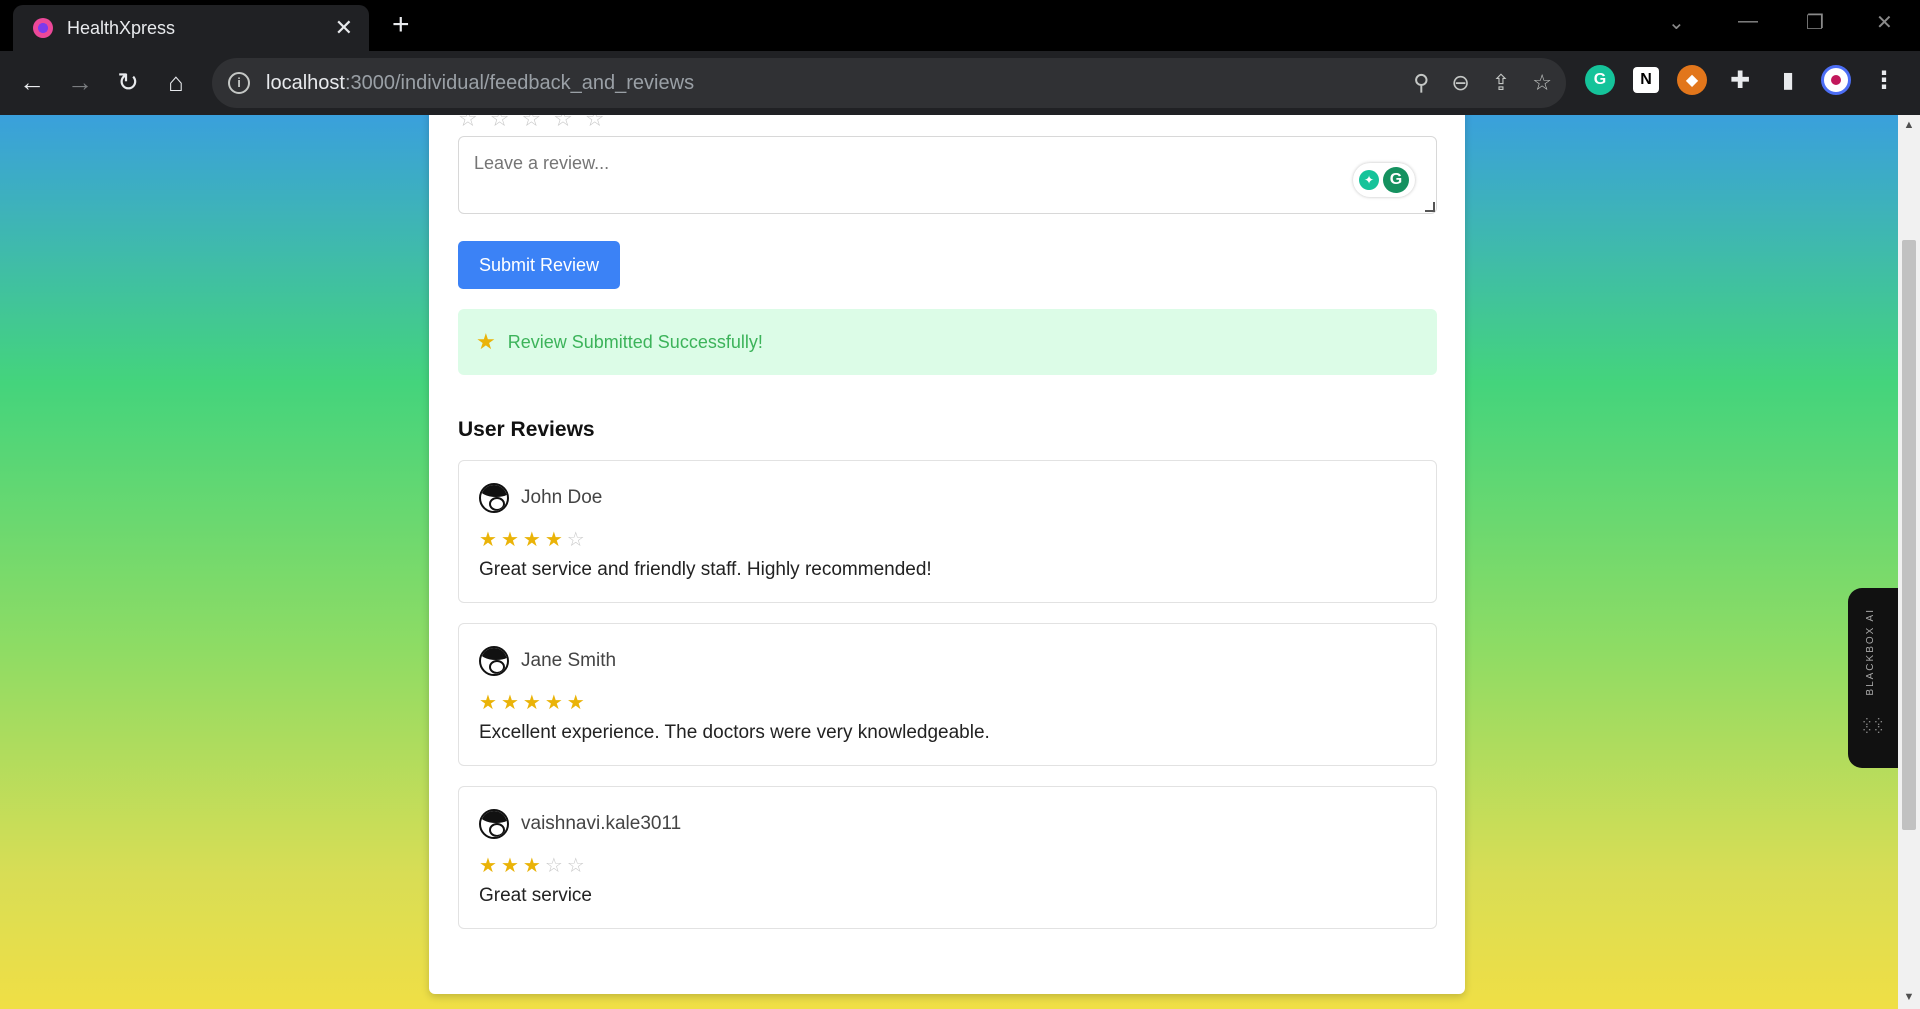 This screenshot has height=1009, width=1920. I want to click on forward-icon: →, so click(80, 82).